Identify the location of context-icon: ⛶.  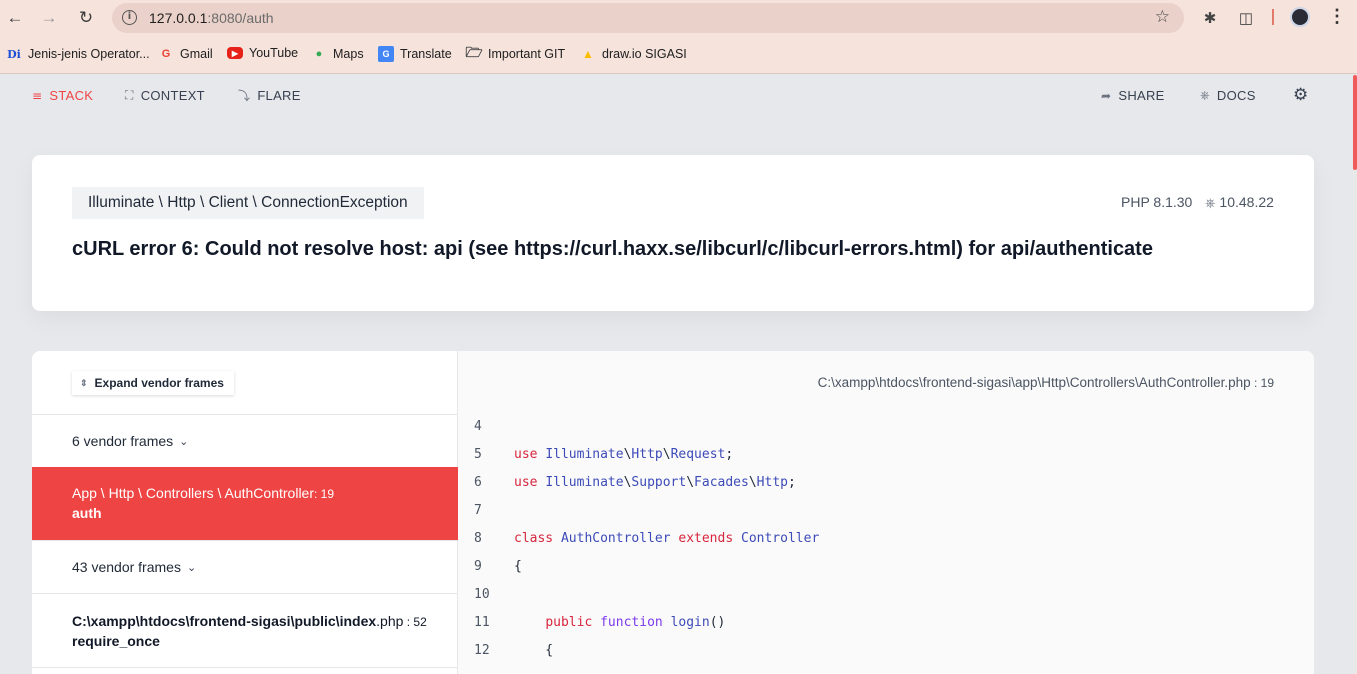
(129, 95).